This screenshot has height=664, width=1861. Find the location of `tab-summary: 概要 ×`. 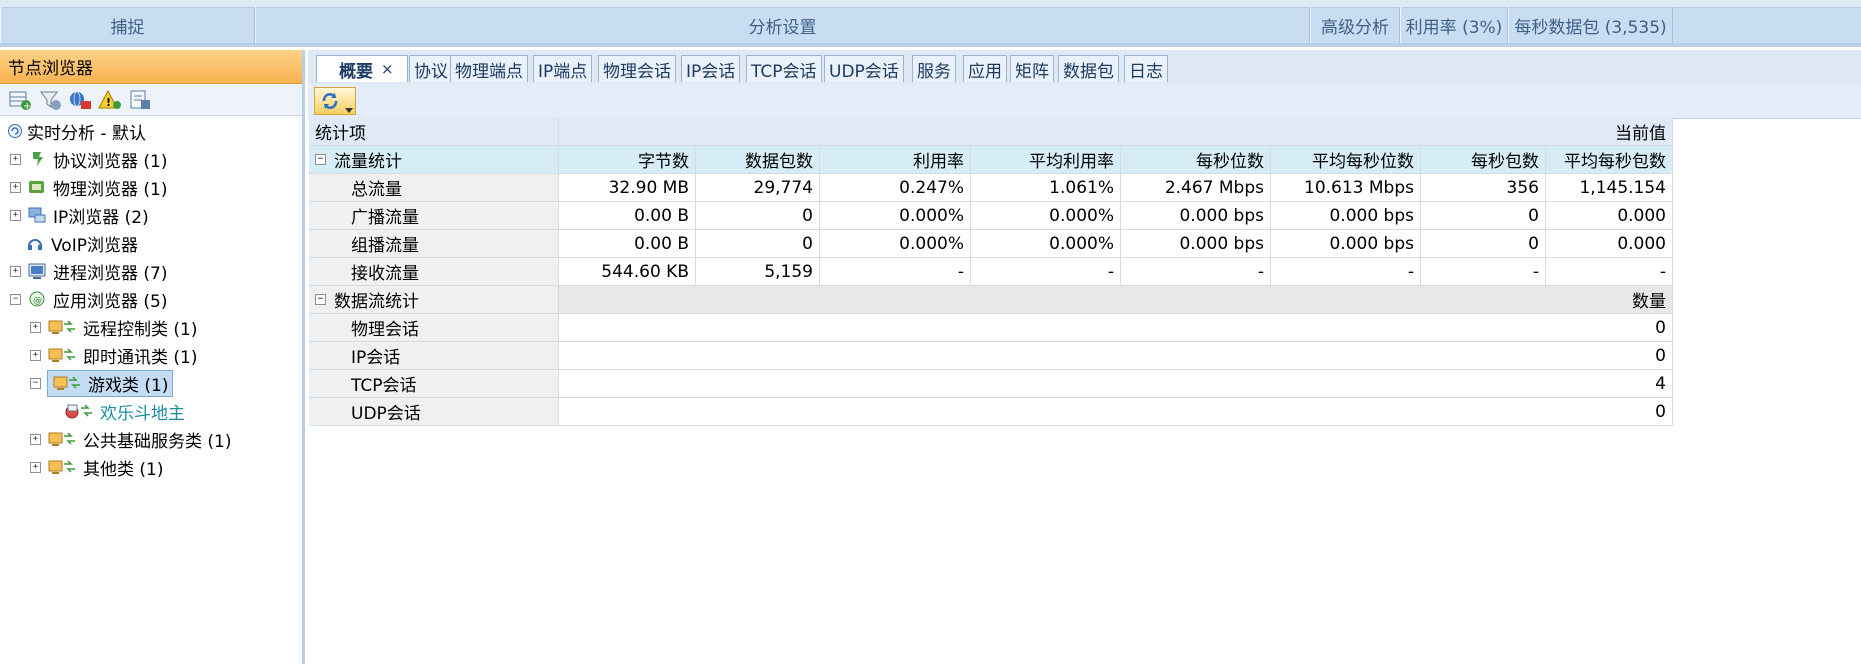

tab-summary: 概要 × is located at coordinates (362, 68).